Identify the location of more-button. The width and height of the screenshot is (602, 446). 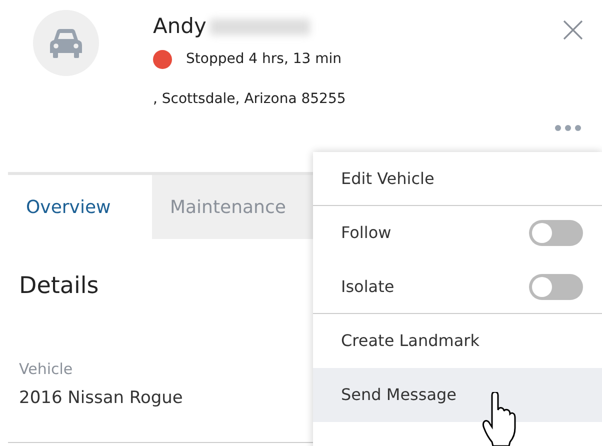
(568, 128).